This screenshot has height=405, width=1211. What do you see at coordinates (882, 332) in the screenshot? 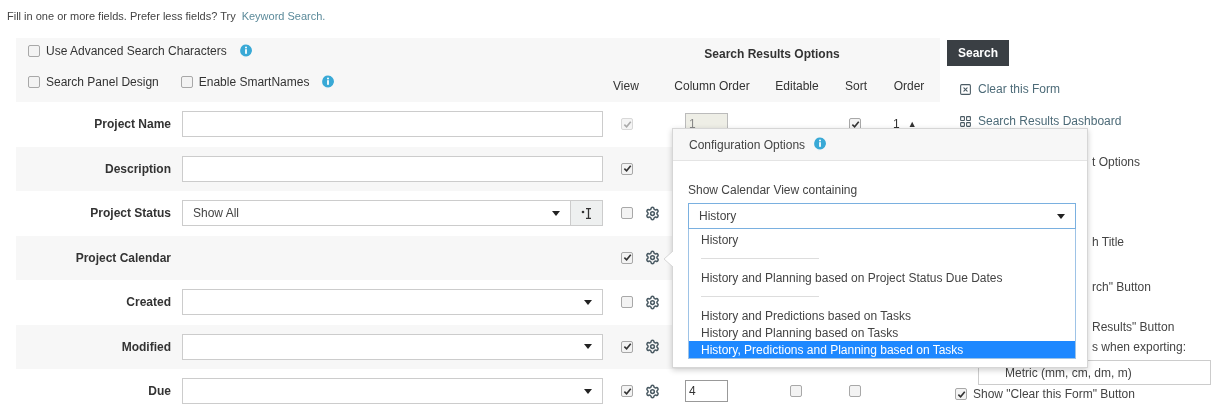
I see `dropdown-option: History and Planning based on Tasks` at bounding box center [882, 332].